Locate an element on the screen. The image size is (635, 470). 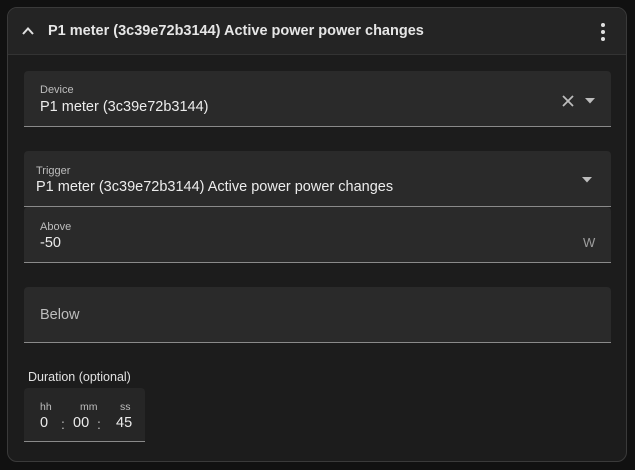
device-select: Device P1 meter (3c39e72b3144) is located at coordinates (317, 99).